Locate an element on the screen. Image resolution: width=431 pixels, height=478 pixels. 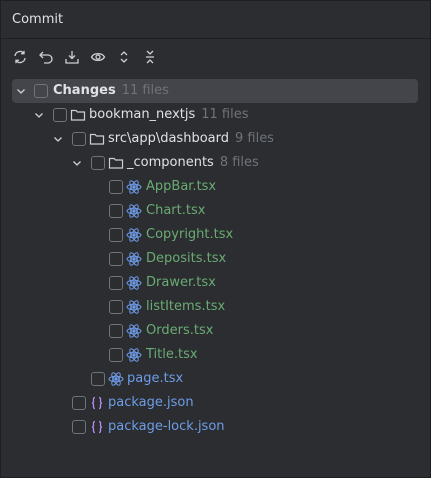
refresh-button is located at coordinates (20, 57).